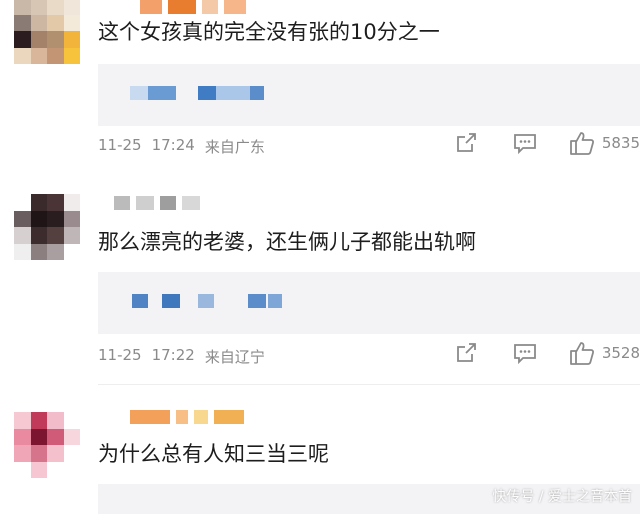  I want to click on location: 来自辽宁, so click(234, 357).